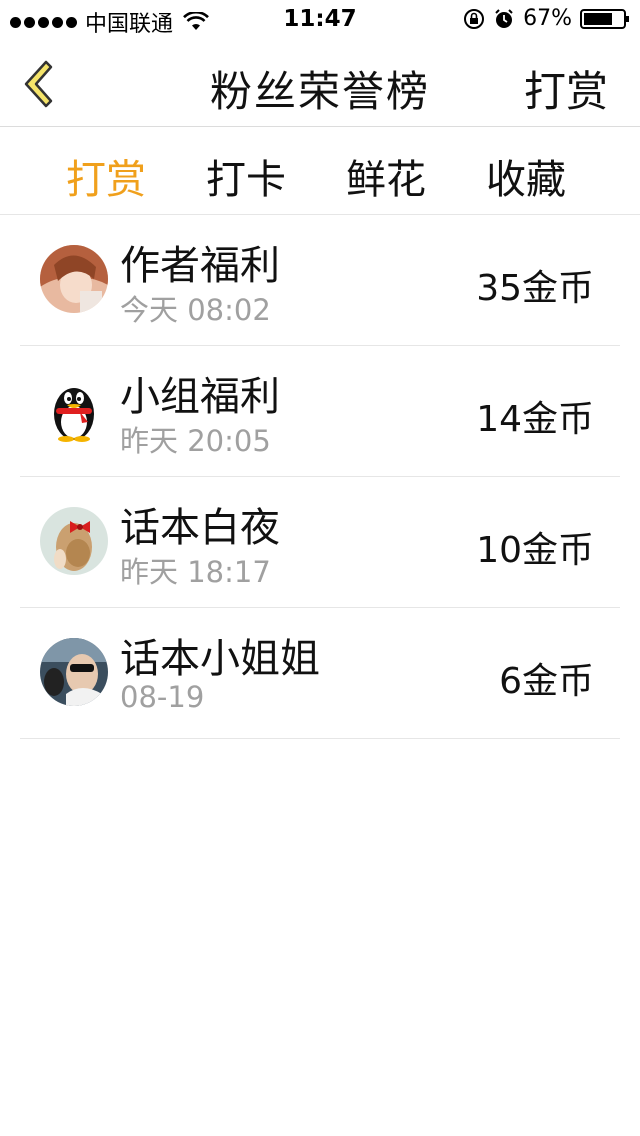 Image resolution: width=640 pixels, height=1136 pixels. I want to click on rotation-lock-icon, so click(474, 18).